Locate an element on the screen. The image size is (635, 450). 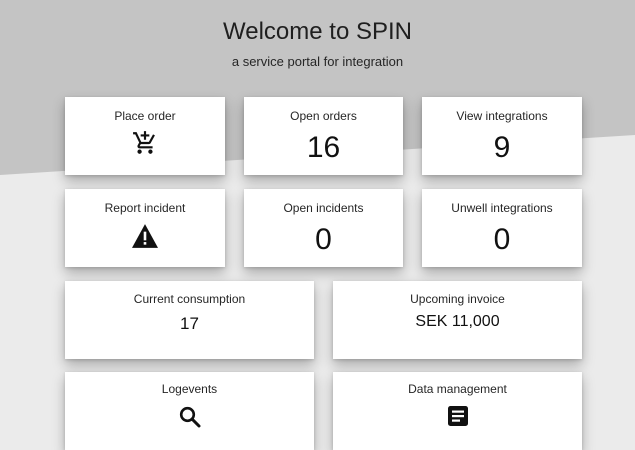
report-incident-tile: Report incident is located at coordinates (145, 228).